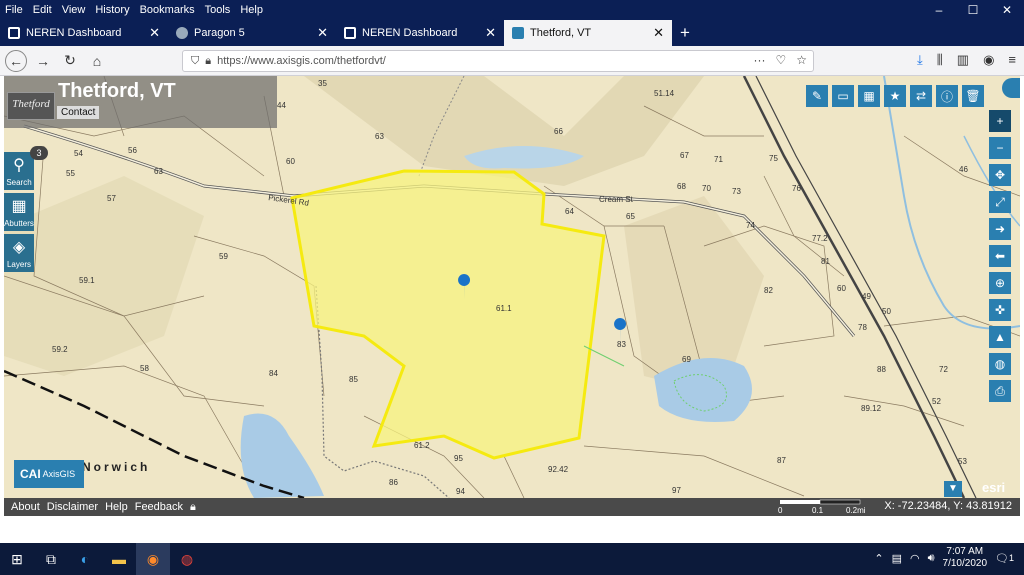 The height and width of the screenshot is (575, 1024). Describe the element at coordinates (119, 559) in the screenshot. I see `file-explorer-icon: ▬` at that location.